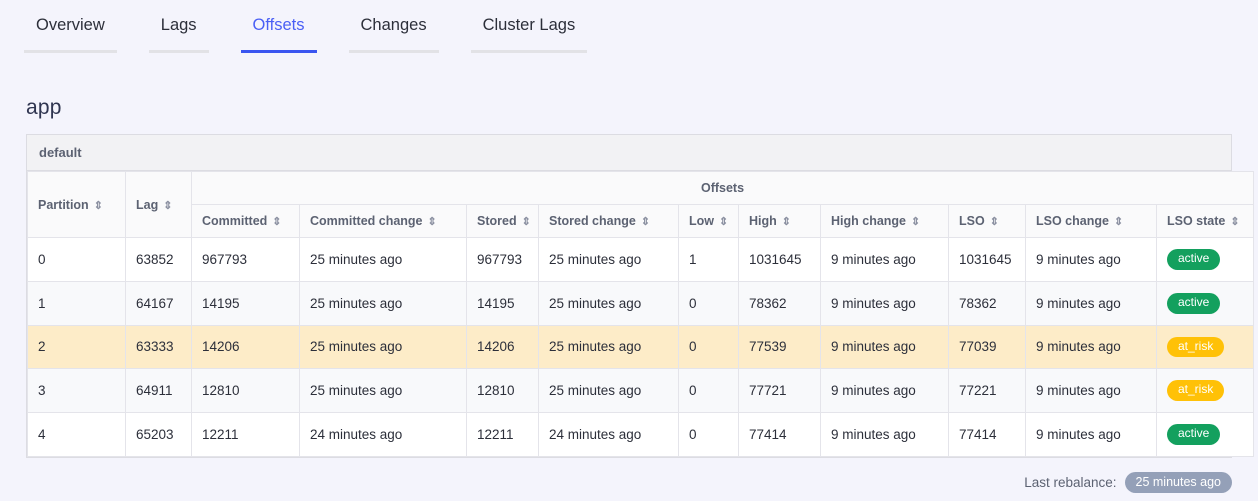 This screenshot has height=501, width=1258. What do you see at coordinates (158, 434) in the screenshot?
I see `cell-lag: 65203` at bounding box center [158, 434].